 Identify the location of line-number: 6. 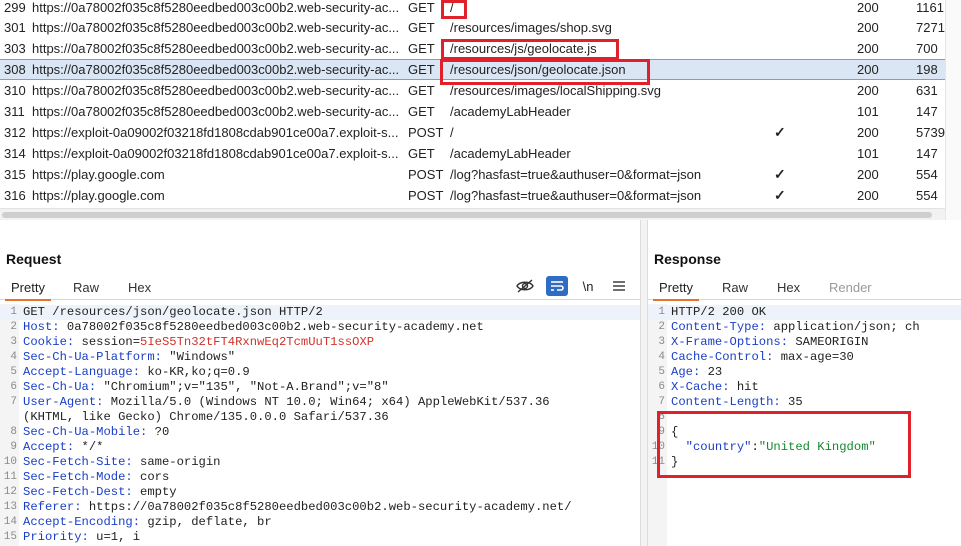
(13, 387).